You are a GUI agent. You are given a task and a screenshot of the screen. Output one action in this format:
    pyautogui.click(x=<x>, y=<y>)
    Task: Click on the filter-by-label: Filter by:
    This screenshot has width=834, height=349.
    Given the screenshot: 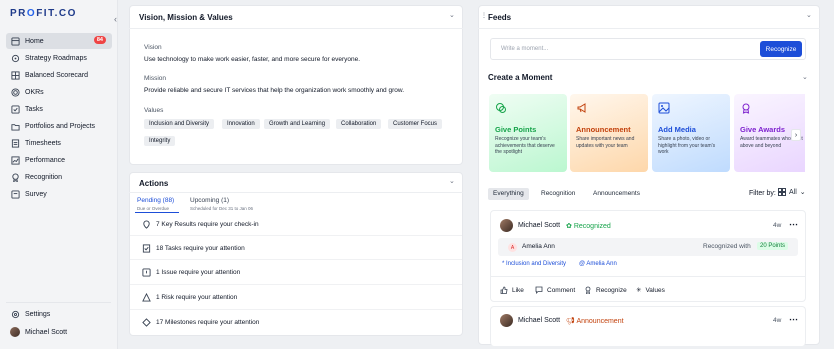 What is the action you would take?
    pyautogui.click(x=762, y=193)
    